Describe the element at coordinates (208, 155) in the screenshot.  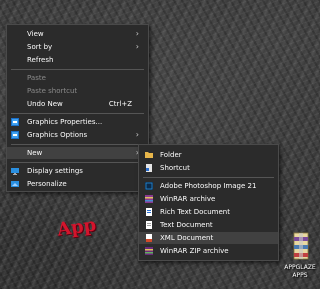
I see `submenu-item-folder: Folder` at that location.